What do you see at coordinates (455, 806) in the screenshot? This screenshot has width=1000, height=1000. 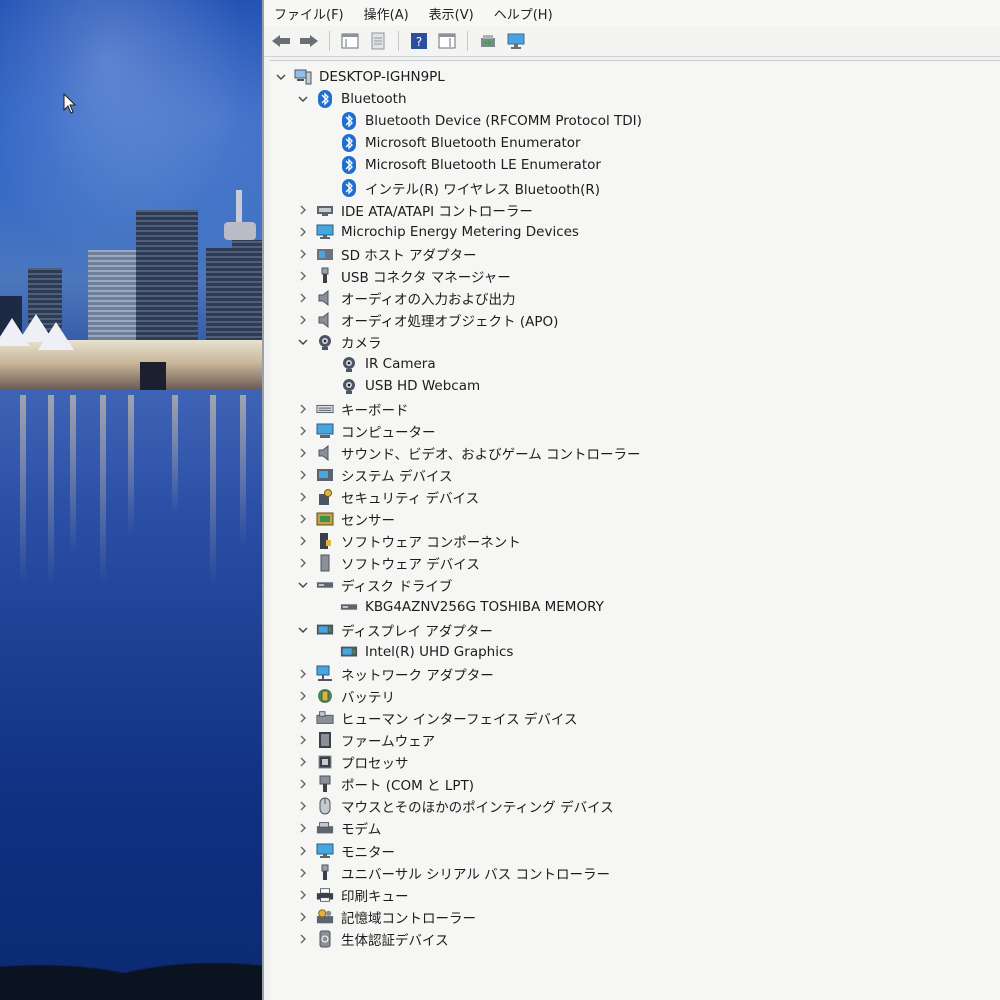 I see `tree-category: マウスとそのほかのポインティング デバイス` at bounding box center [455, 806].